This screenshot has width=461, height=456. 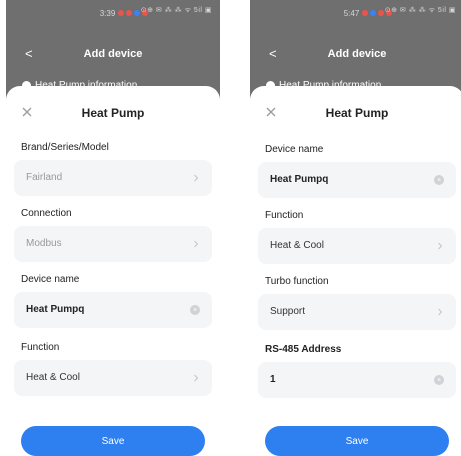 What do you see at coordinates (288, 311) in the screenshot?
I see `turbo-function-value: Support` at bounding box center [288, 311].